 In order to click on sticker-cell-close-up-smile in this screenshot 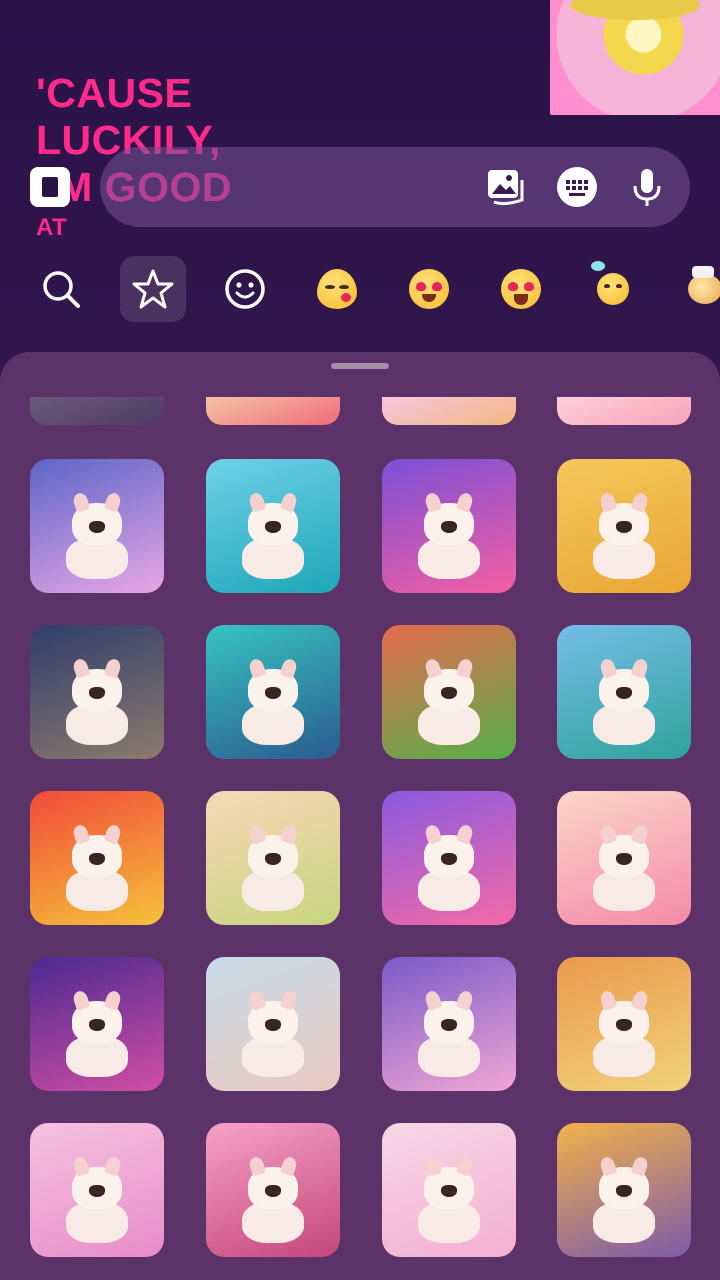, I will do `click(273, 1024)`.